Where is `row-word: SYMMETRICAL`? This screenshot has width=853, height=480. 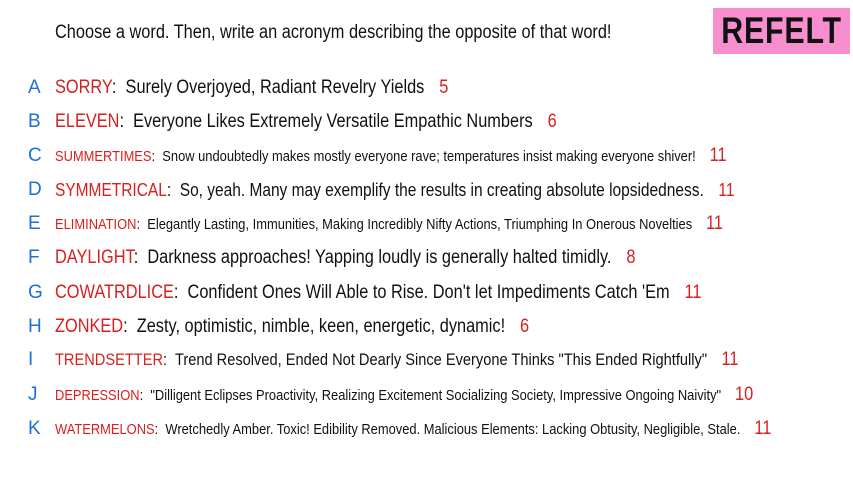
row-word: SYMMETRICAL is located at coordinates (111, 189).